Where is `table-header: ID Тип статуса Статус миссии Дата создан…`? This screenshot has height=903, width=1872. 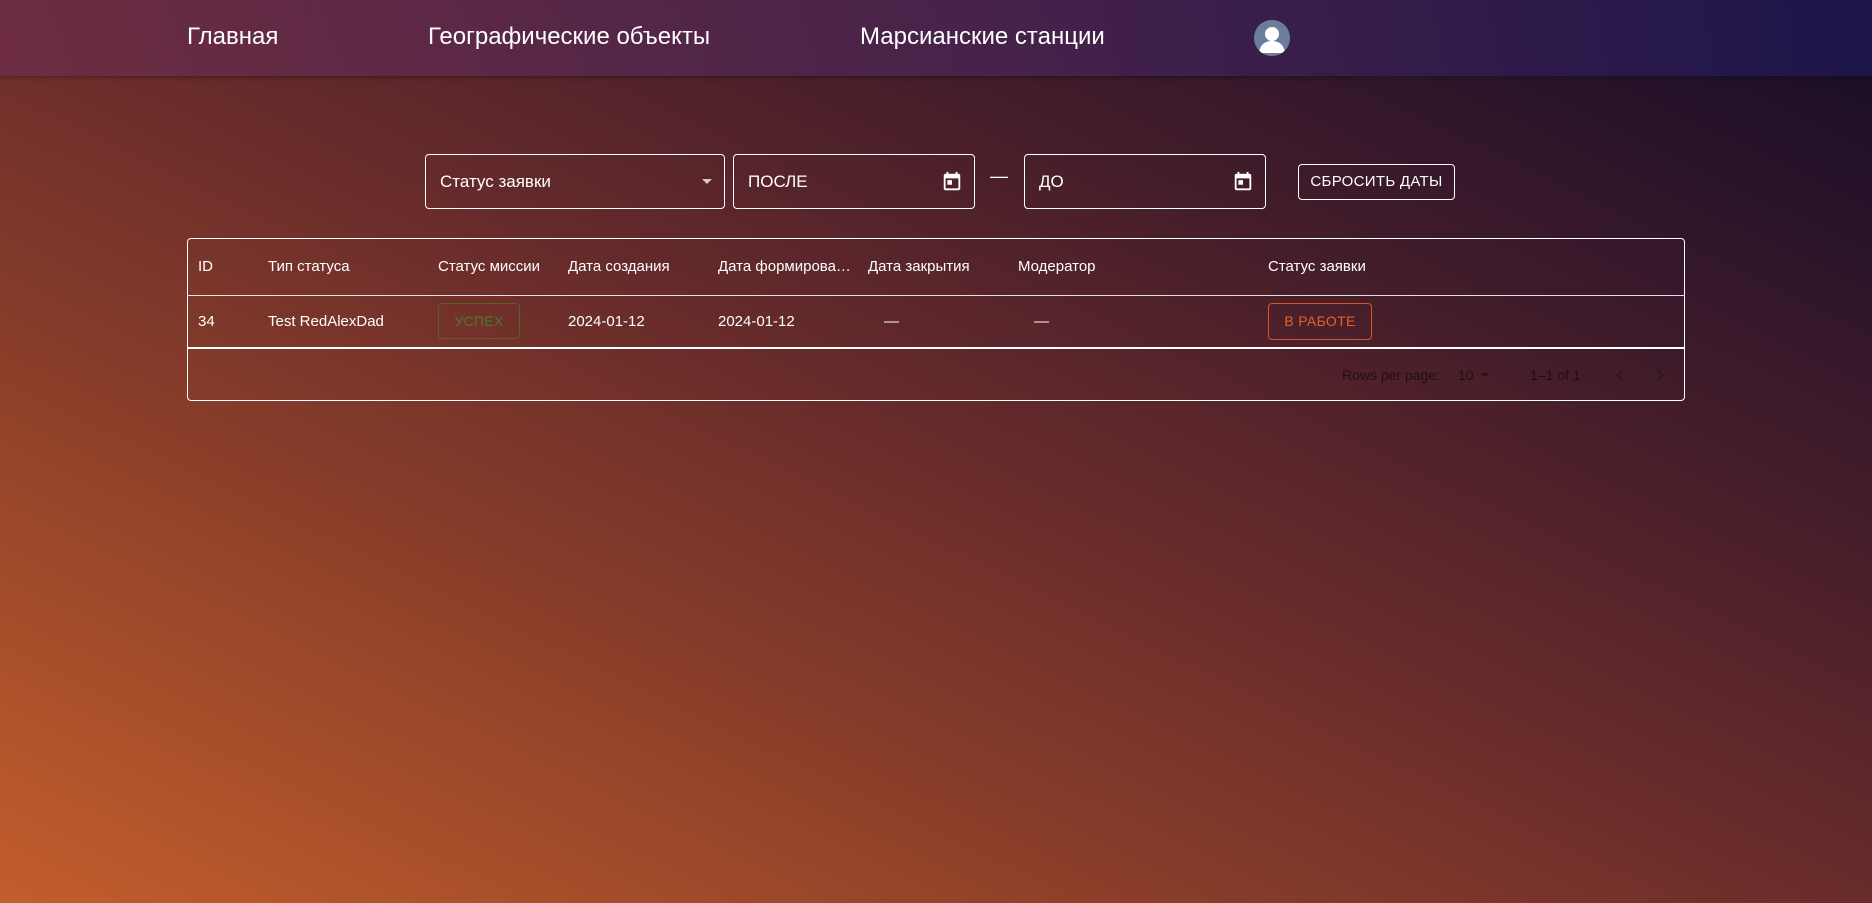
table-header: ID Тип статуса Статус миссии Дата создан… is located at coordinates (936, 267).